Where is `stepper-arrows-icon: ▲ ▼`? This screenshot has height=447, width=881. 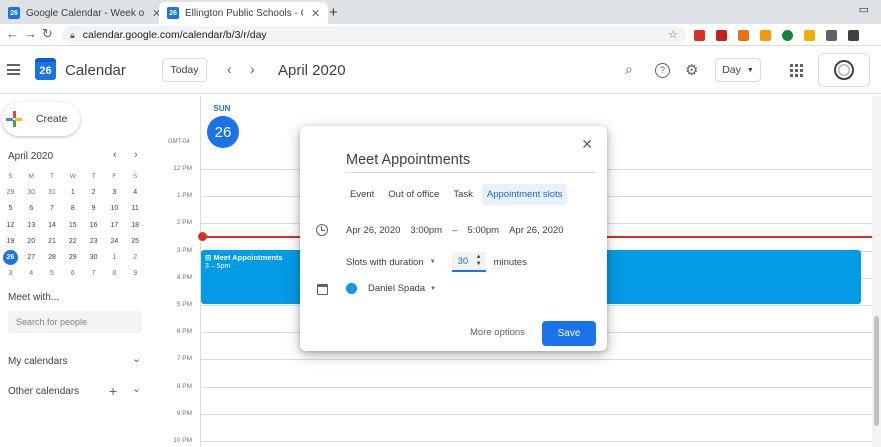
stepper-arrows-icon: ▲ ▼ is located at coordinates (479, 261).